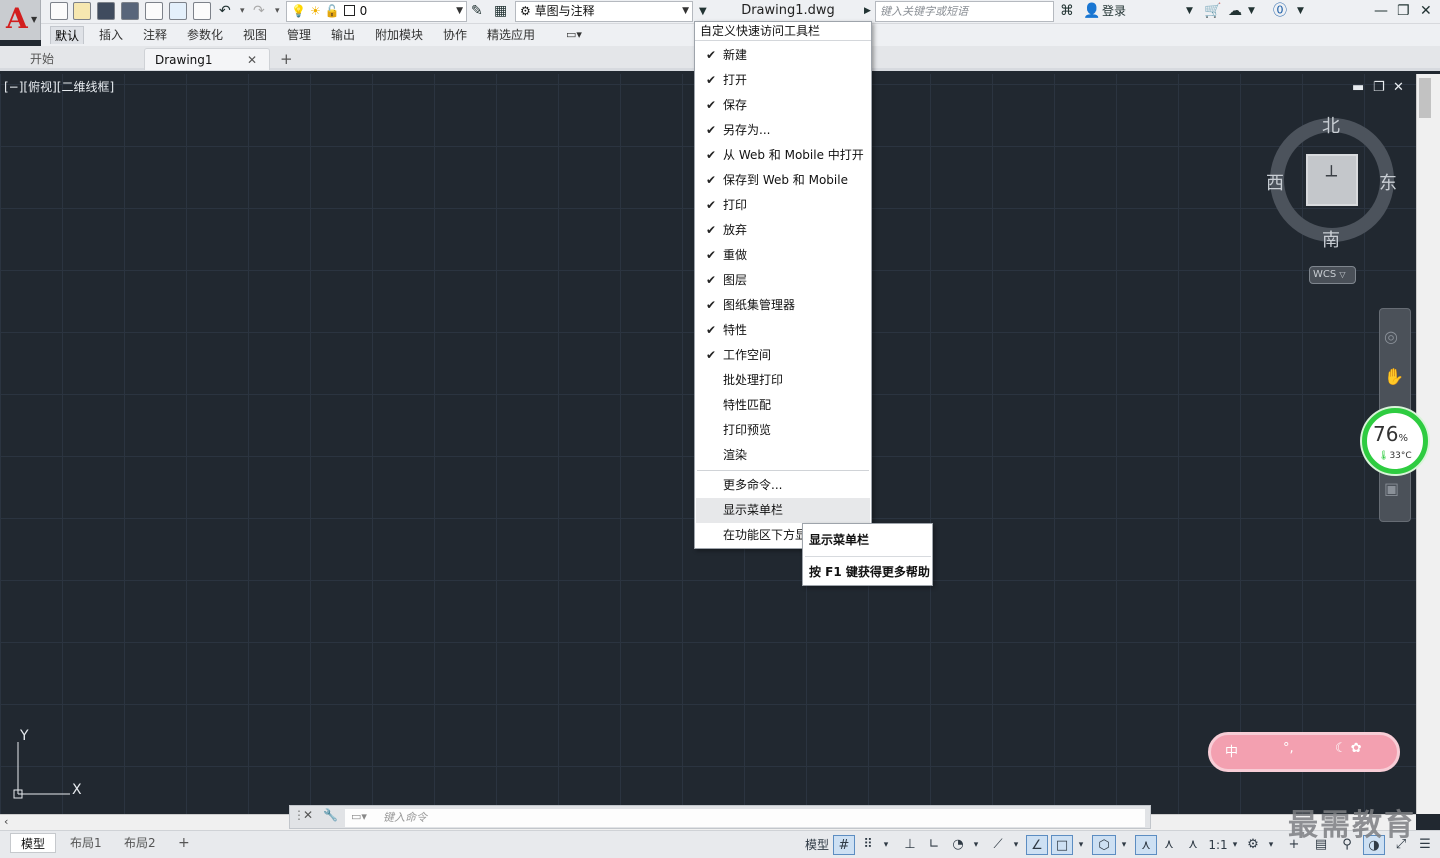 Image resolution: width=1440 pixels, height=858 pixels. Describe the element at coordinates (255, 35) in the screenshot. I see `ribbon-tab-view: 视图` at that location.